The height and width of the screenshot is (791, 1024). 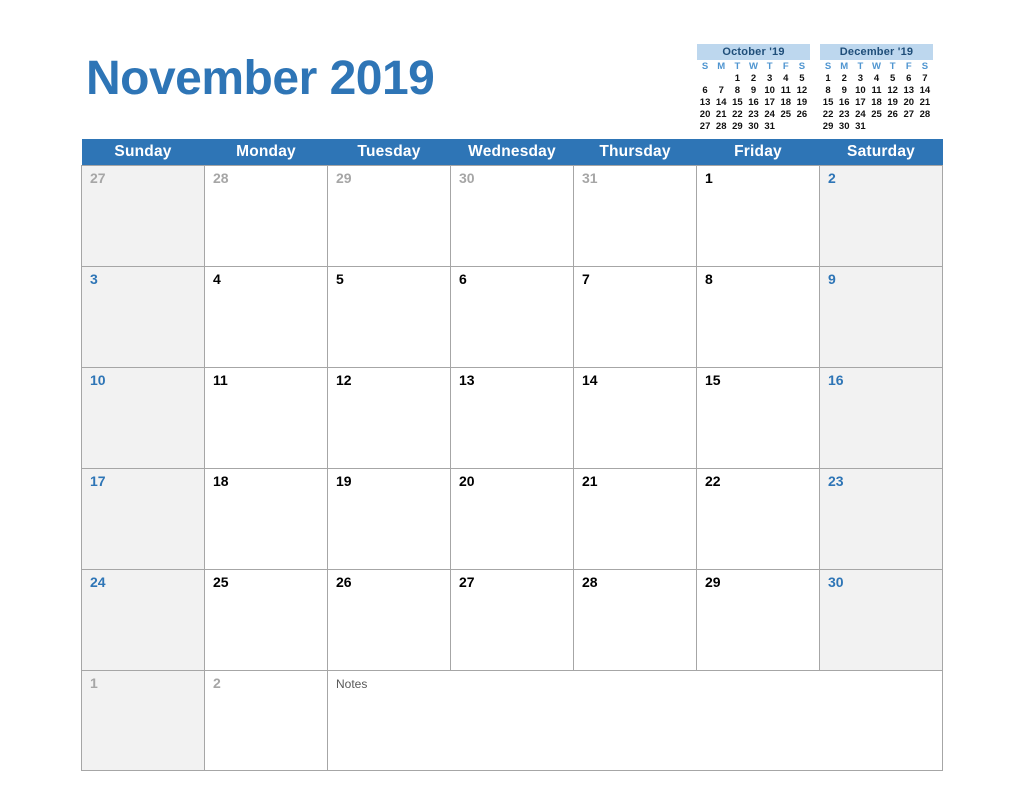 What do you see at coordinates (828, 67) in the screenshot?
I see `mini-dow-sun: S` at bounding box center [828, 67].